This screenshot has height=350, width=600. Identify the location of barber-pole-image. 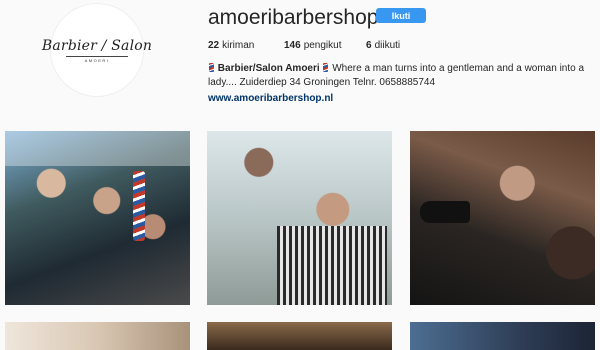
(139, 206).